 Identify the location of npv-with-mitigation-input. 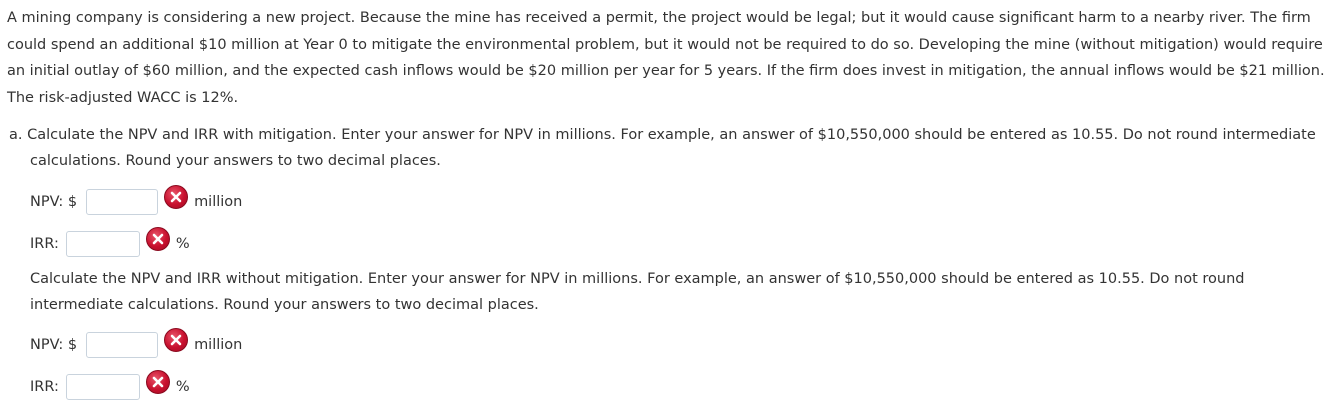
(122, 202).